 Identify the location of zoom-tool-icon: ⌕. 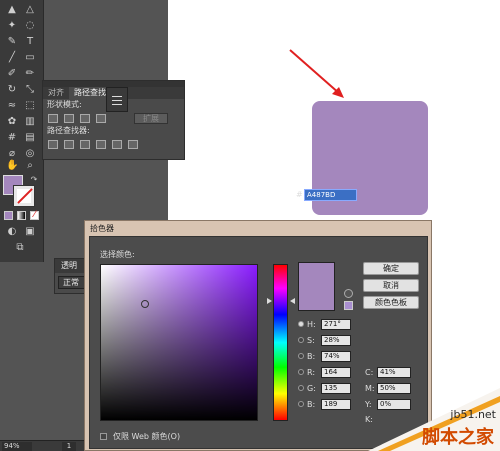
(30, 166).